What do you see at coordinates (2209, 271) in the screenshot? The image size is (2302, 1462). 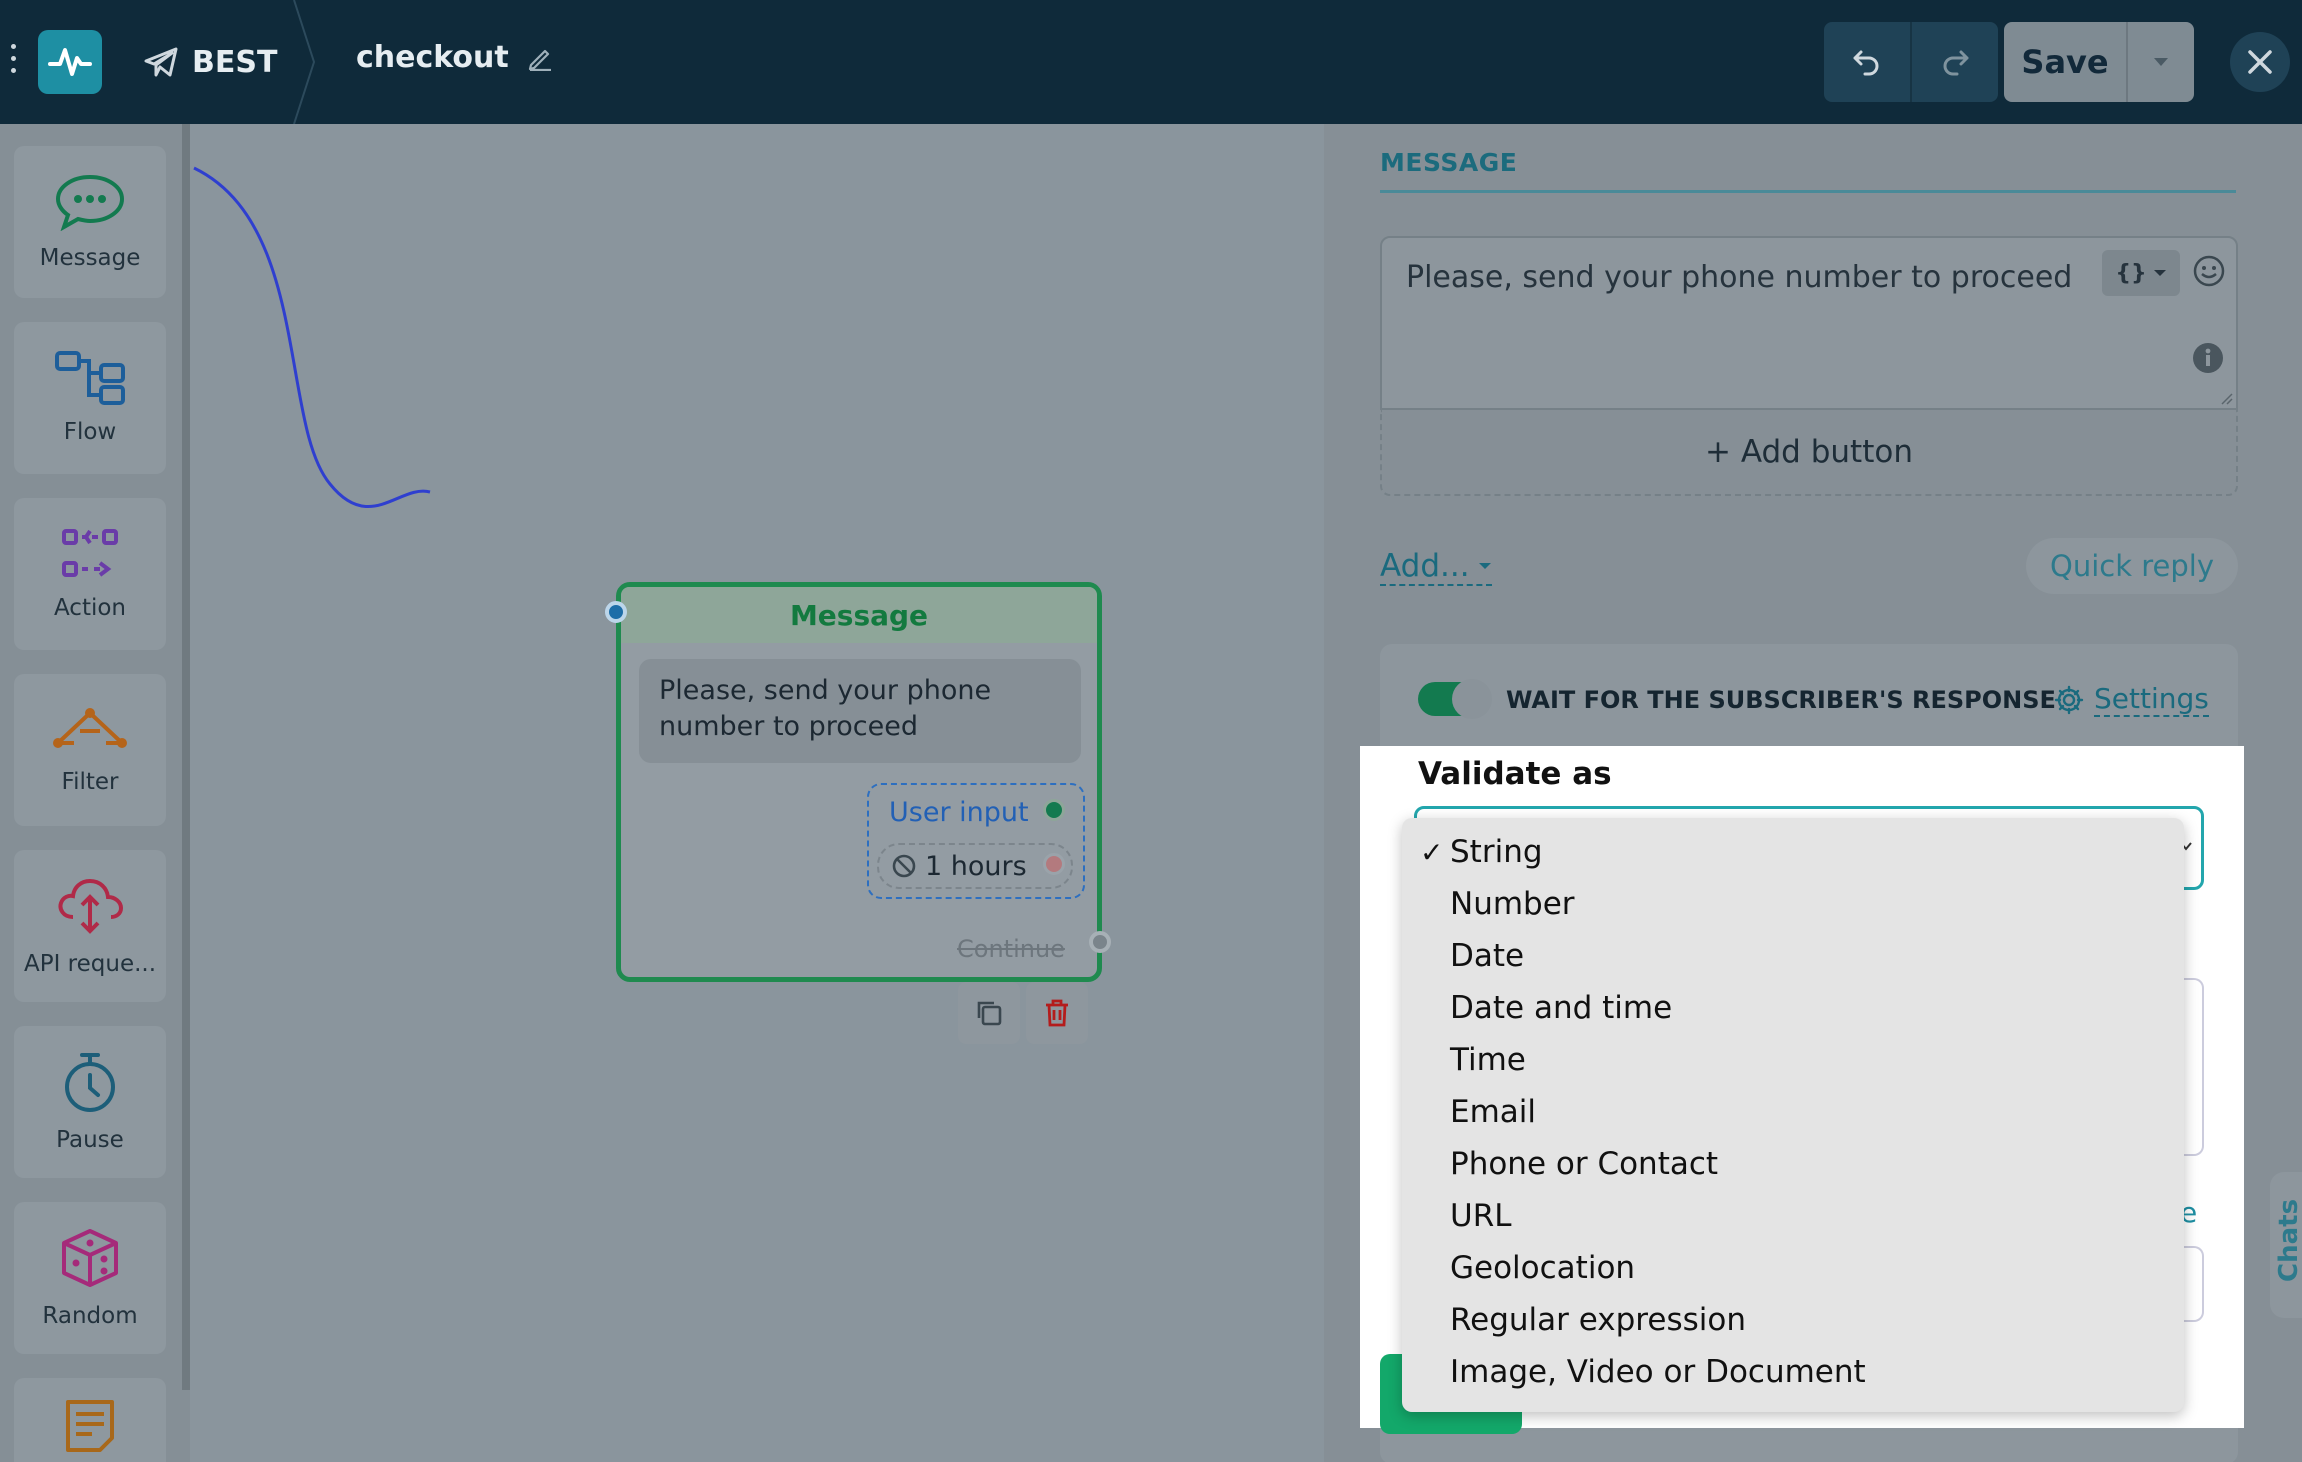 I see `emoji-icon` at bounding box center [2209, 271].